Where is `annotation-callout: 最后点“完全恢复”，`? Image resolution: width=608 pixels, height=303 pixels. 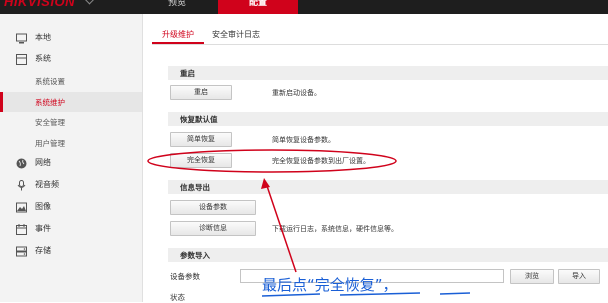 annotation-callout: 最后点“完全恢复”， is located at coordinates (330, 285).